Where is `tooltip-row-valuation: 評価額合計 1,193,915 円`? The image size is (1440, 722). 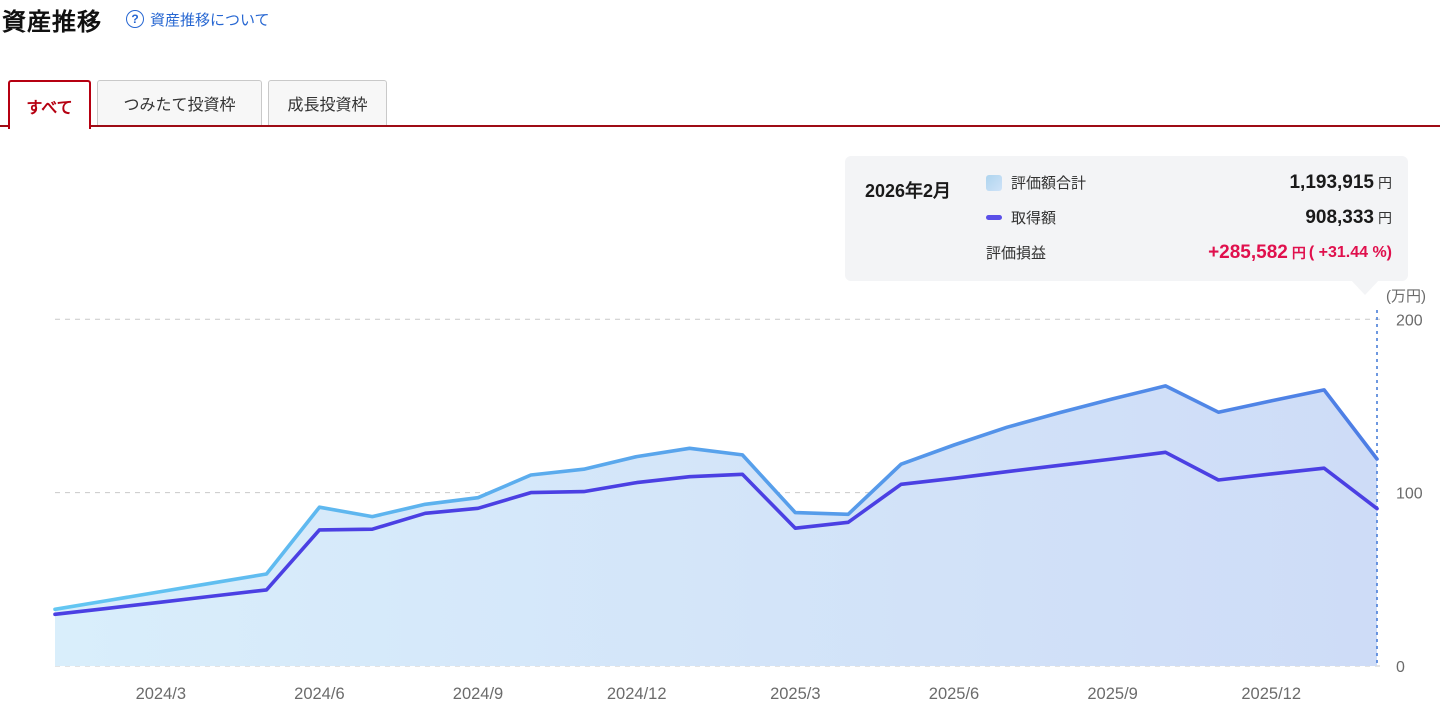
tooltip-row-valuation: 評価額合計 1,193,915 円 is located at coordinates (1189, 182).